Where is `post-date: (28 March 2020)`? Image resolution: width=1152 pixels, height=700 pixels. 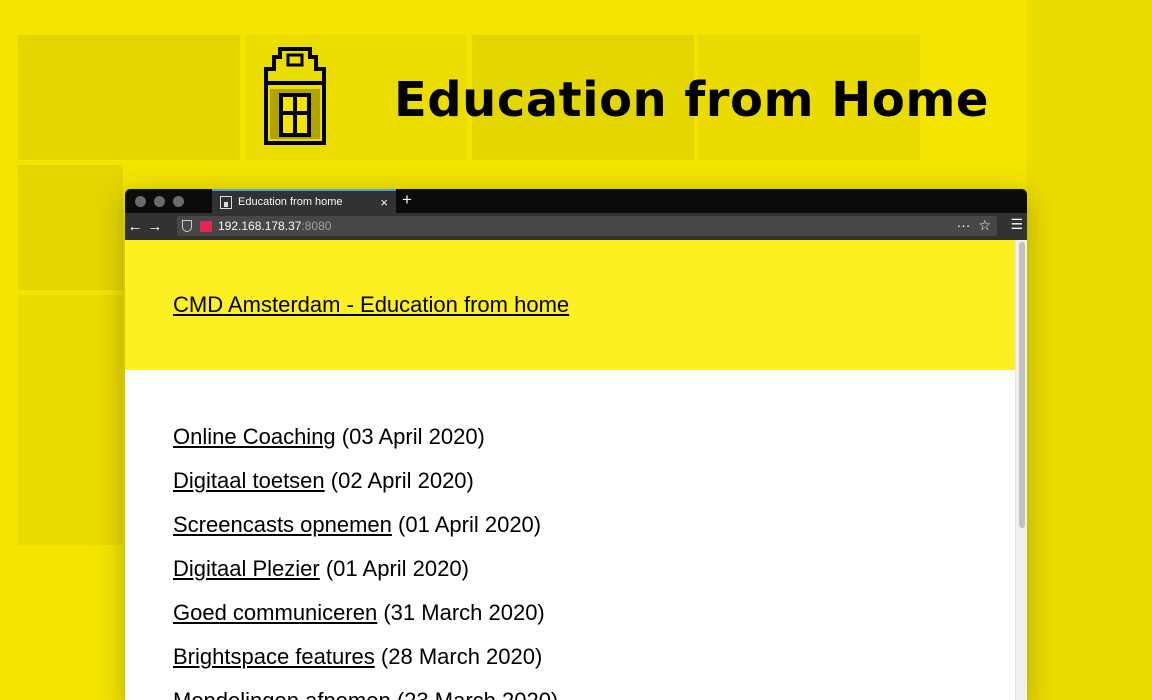
post-date: (28 March 2020) is located at coordinates (461, 656).